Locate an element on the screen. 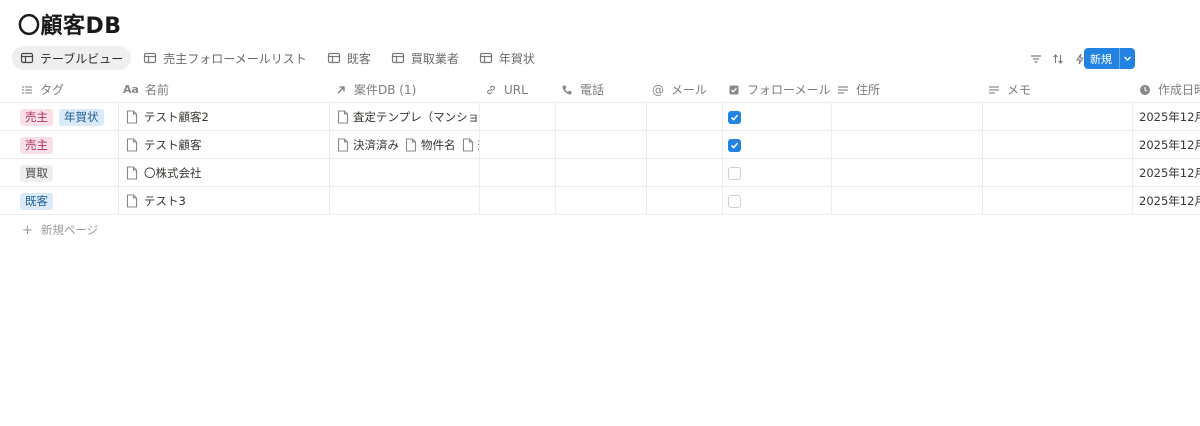  new-page-row: + 新規ページ is located at coordinates (60, 230).